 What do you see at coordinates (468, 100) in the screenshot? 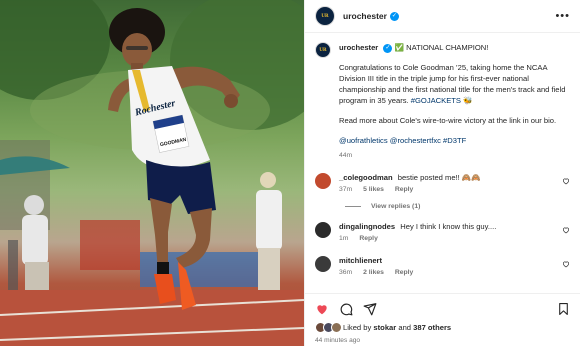
I see `bee-emoji: 🐝` at bounding box center [468, 100].